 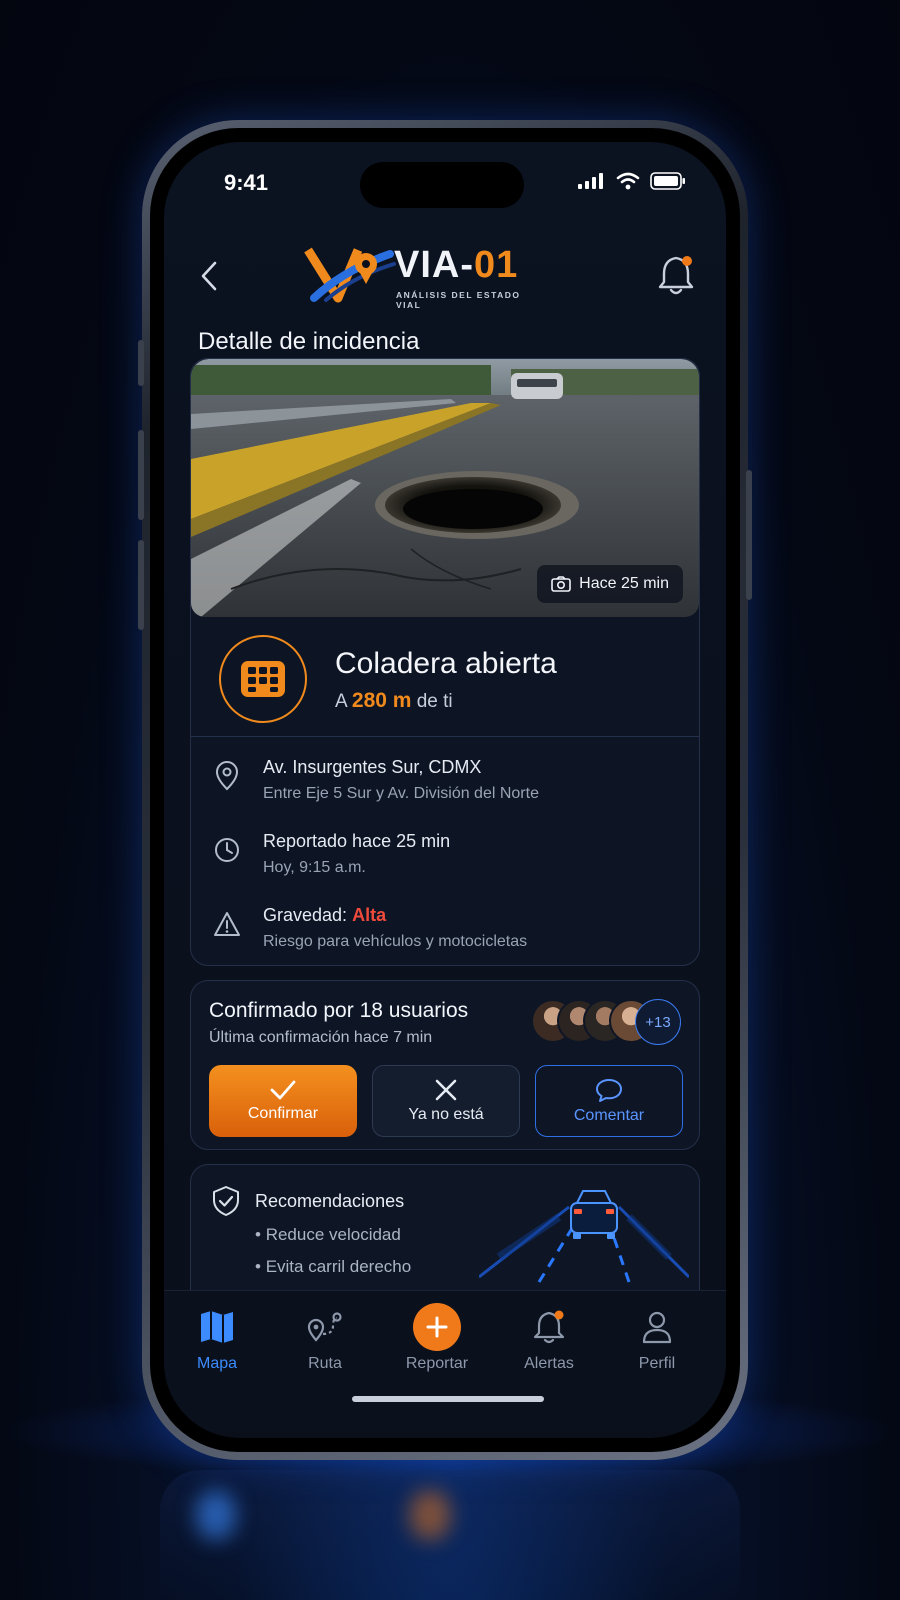 What do you see at coordinates (246, 182) in the screenshot?
I see `status-time: 9:41` at bounding box center [246, 182].